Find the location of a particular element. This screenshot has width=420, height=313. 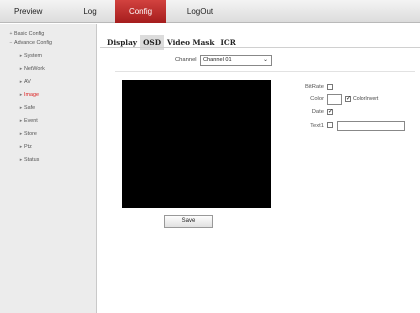

bitrate-checkbox is located at coordinates (330, 87).